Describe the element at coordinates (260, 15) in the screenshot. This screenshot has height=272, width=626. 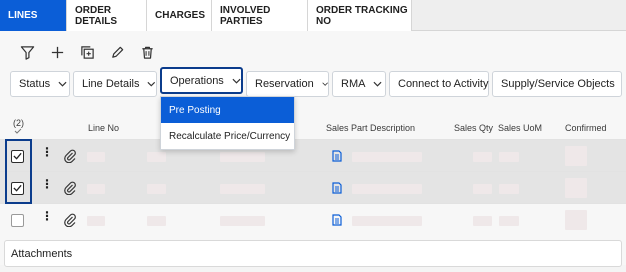
I see `tab-involved-parties: INVOLVED PARTIES` at that location.